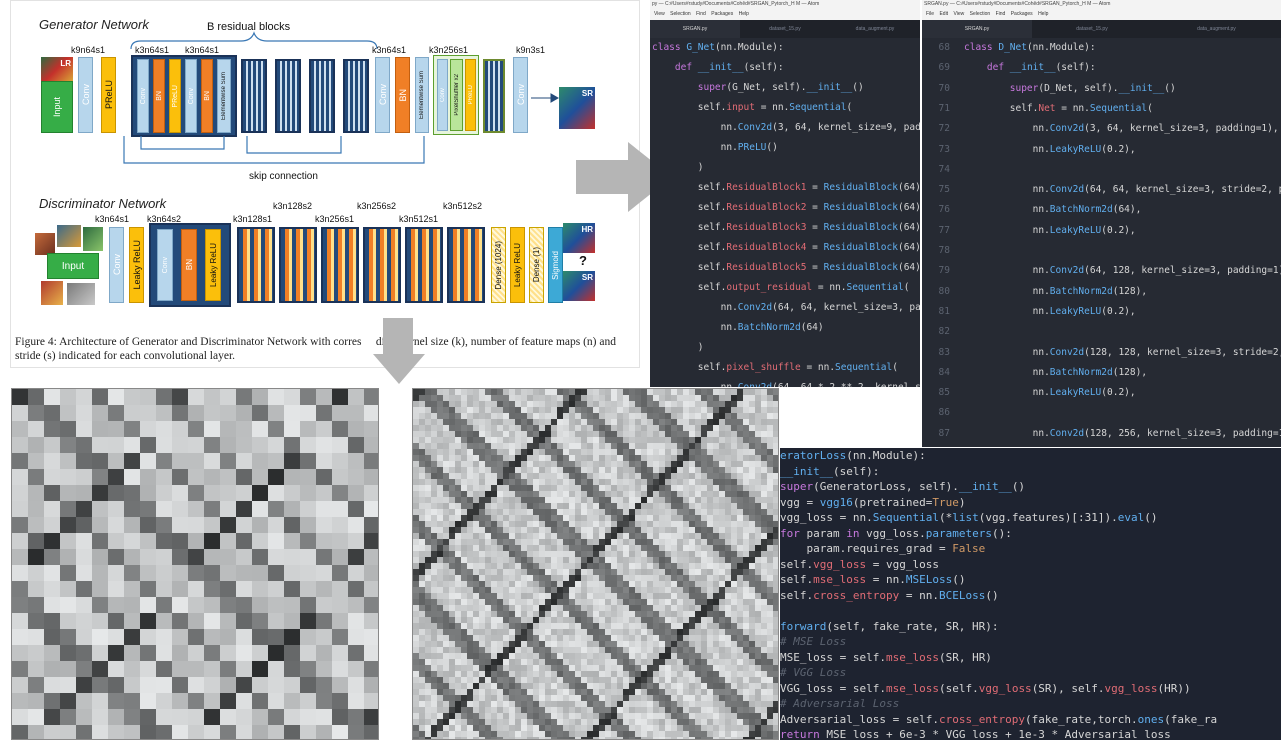  What do you see at coordinates (889, 627) in the screenshot?
I see `code-line: forward(self, fake_rate, SR, HR):` at bounding box center [889, 627].